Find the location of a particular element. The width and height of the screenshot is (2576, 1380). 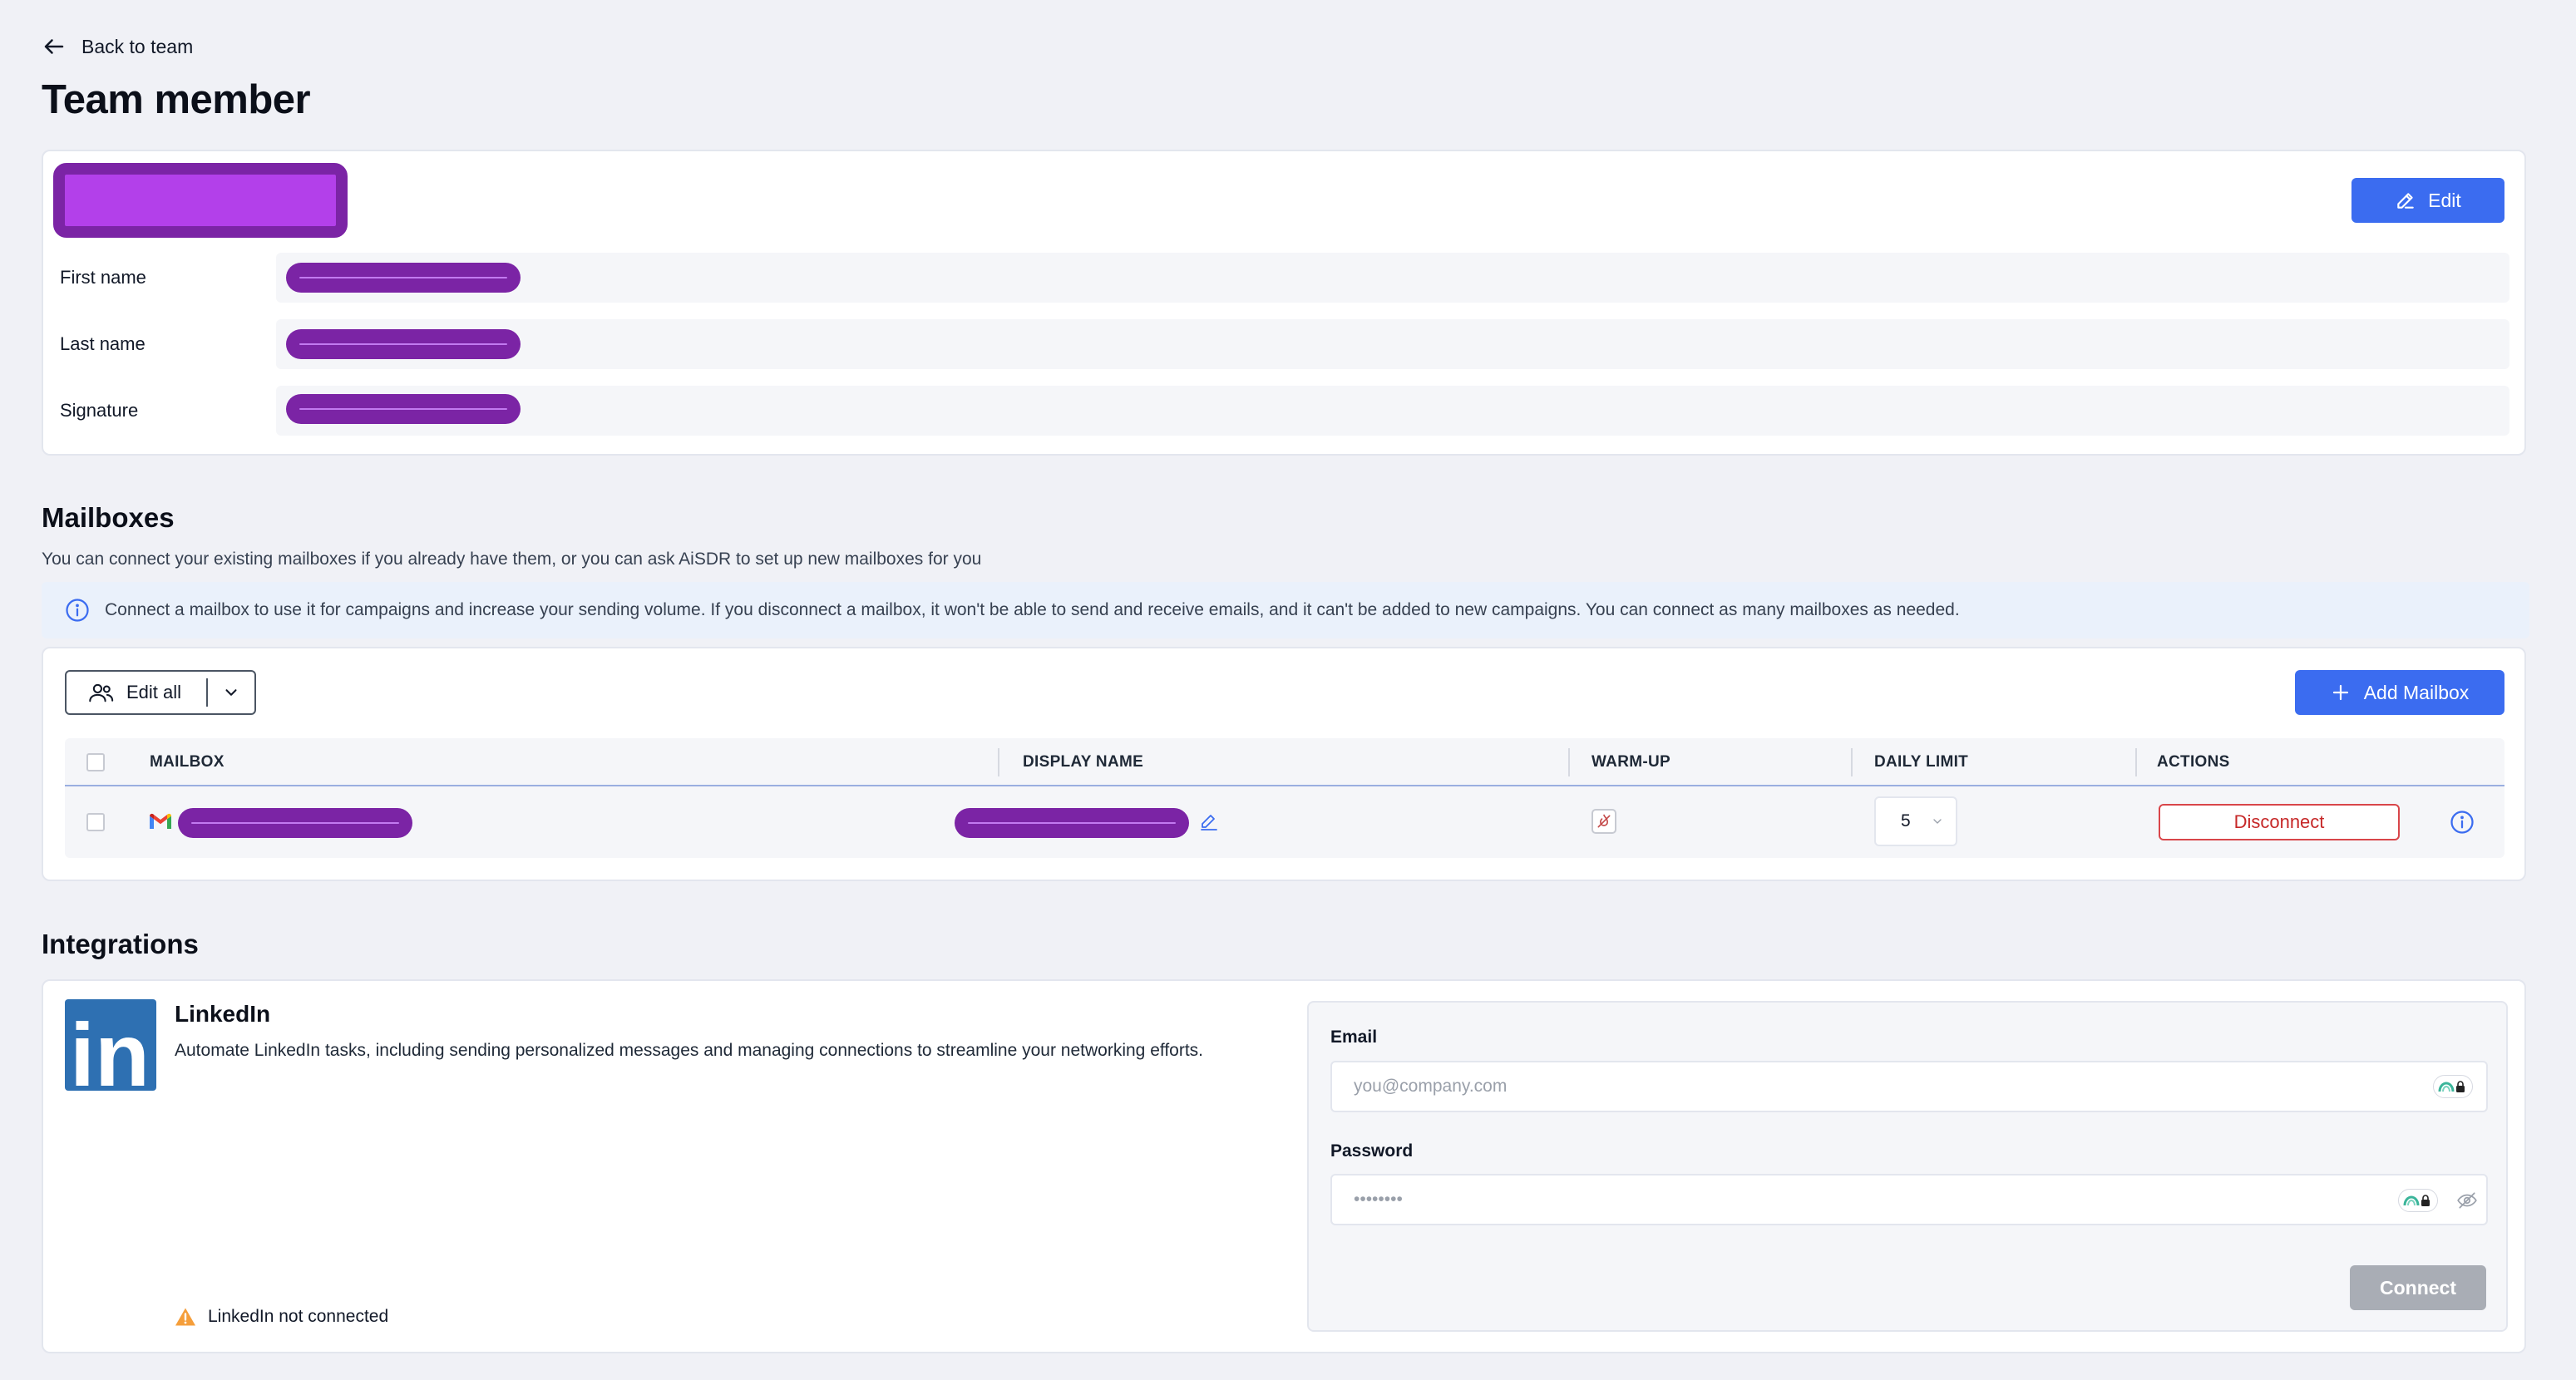

redacted-last-name is located at coordinates (403, 344).